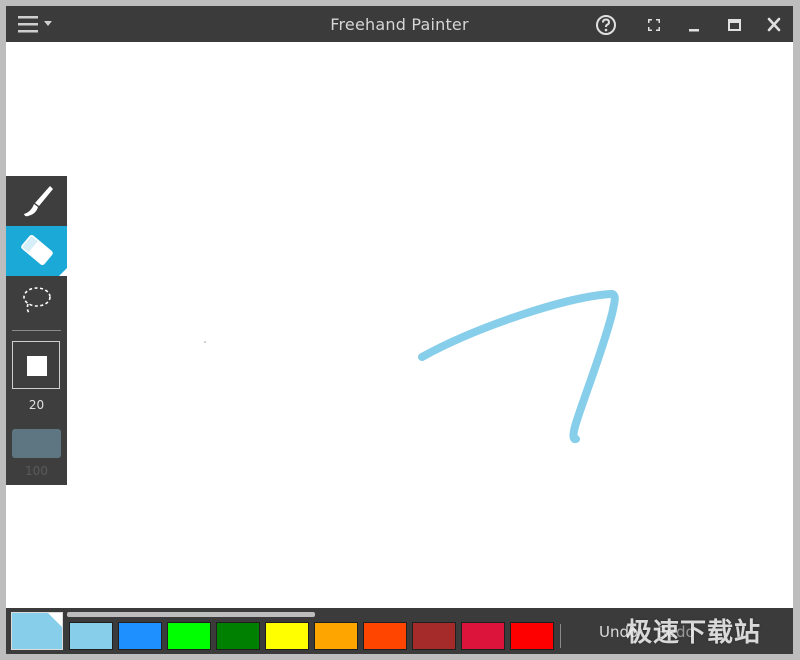 The image size is (800, 660). Describe the element at coordinates (191, 614) in the screenshot. I see `palette-scrollbar` at that location.